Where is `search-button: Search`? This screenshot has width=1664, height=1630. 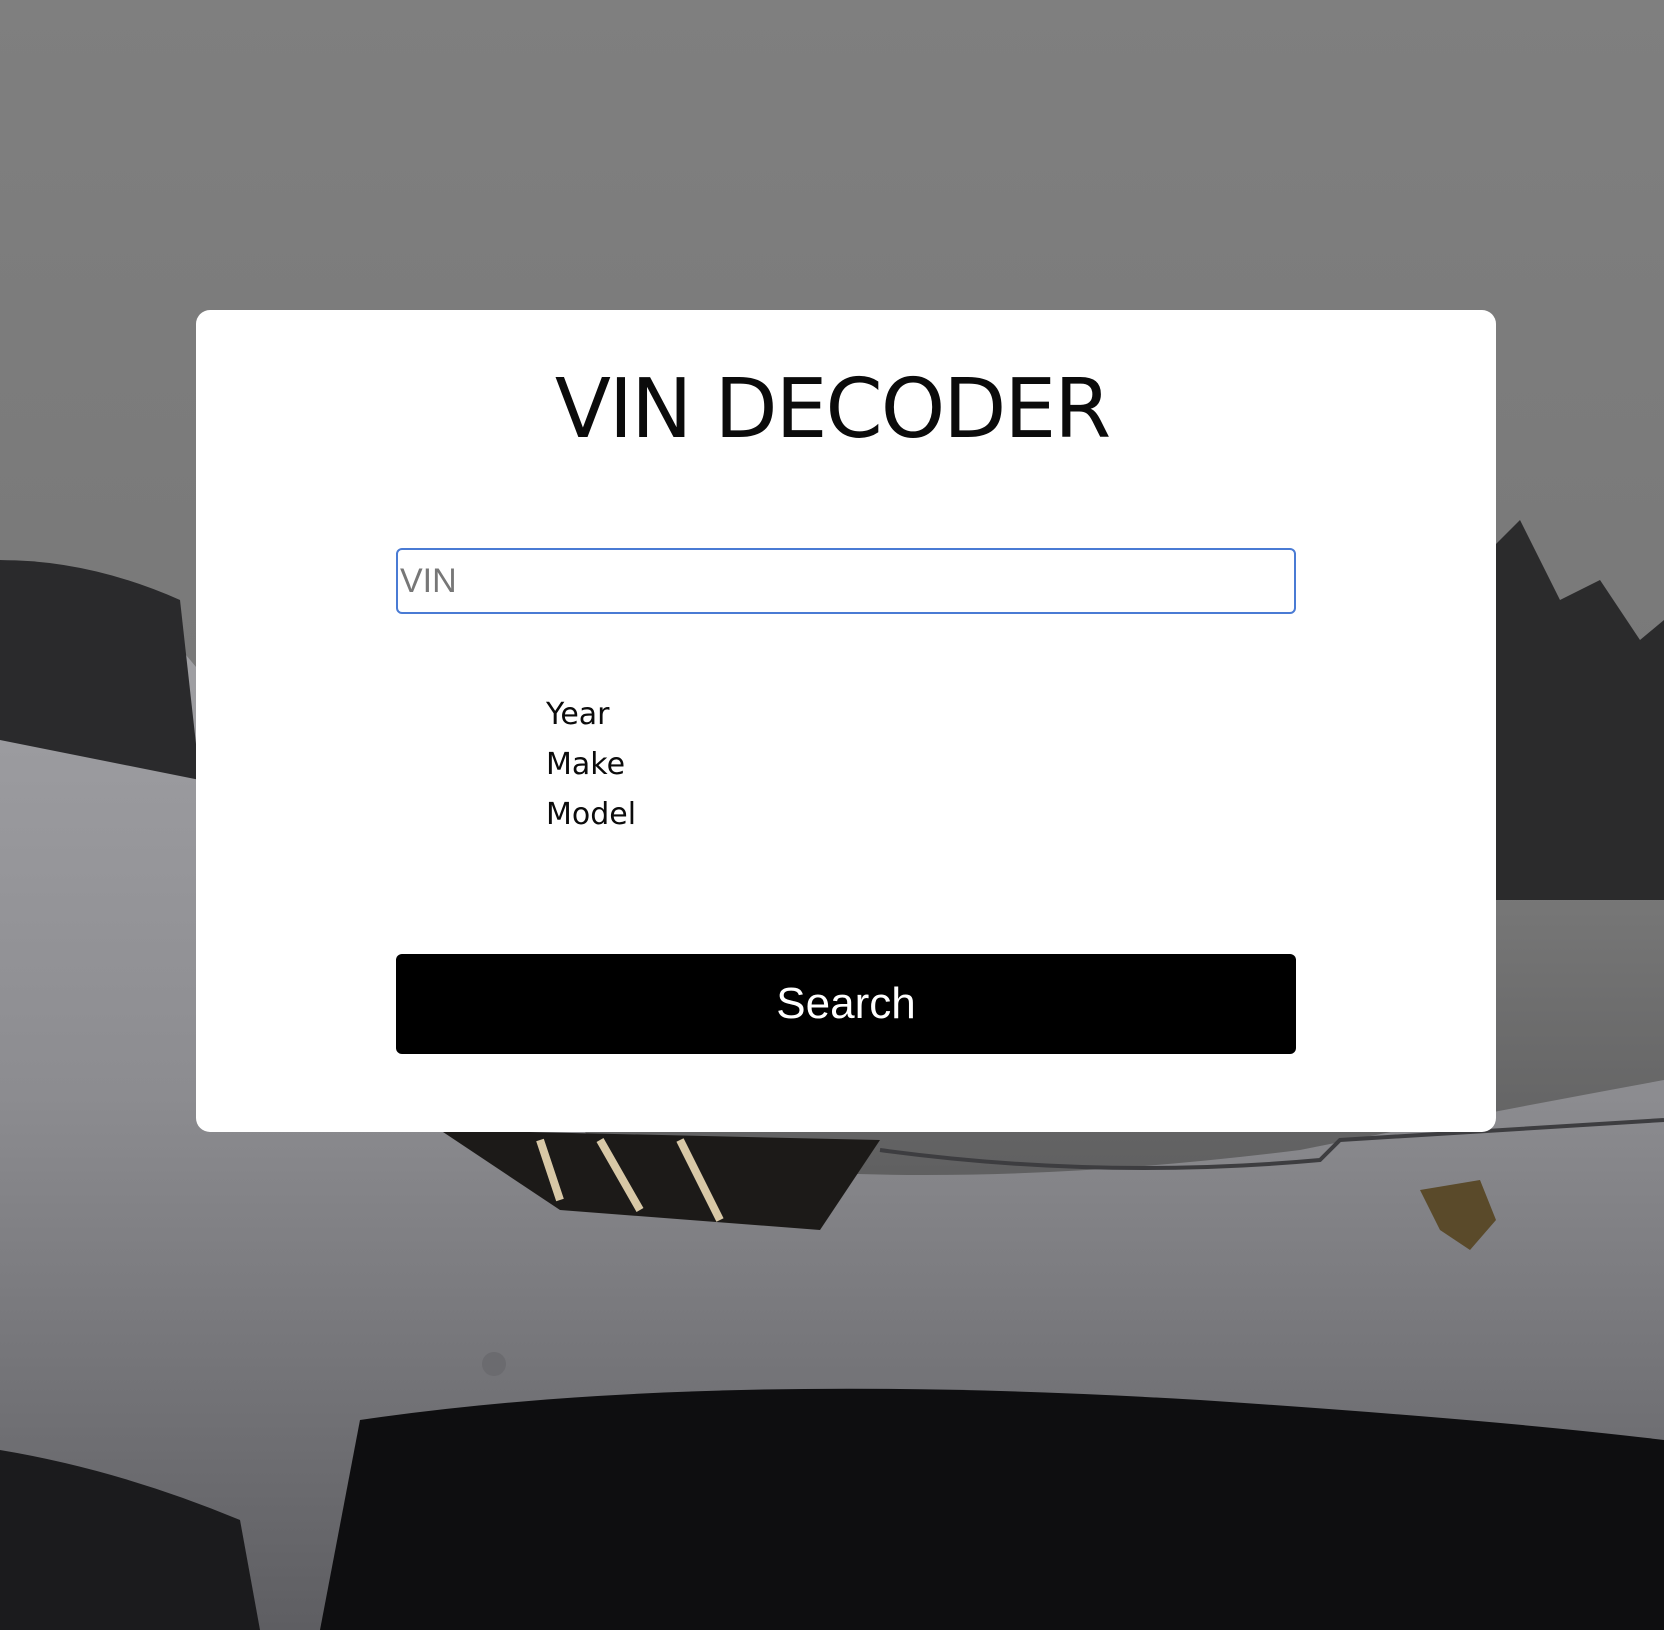 search-button: Search is located at coordinates (846, 1004).